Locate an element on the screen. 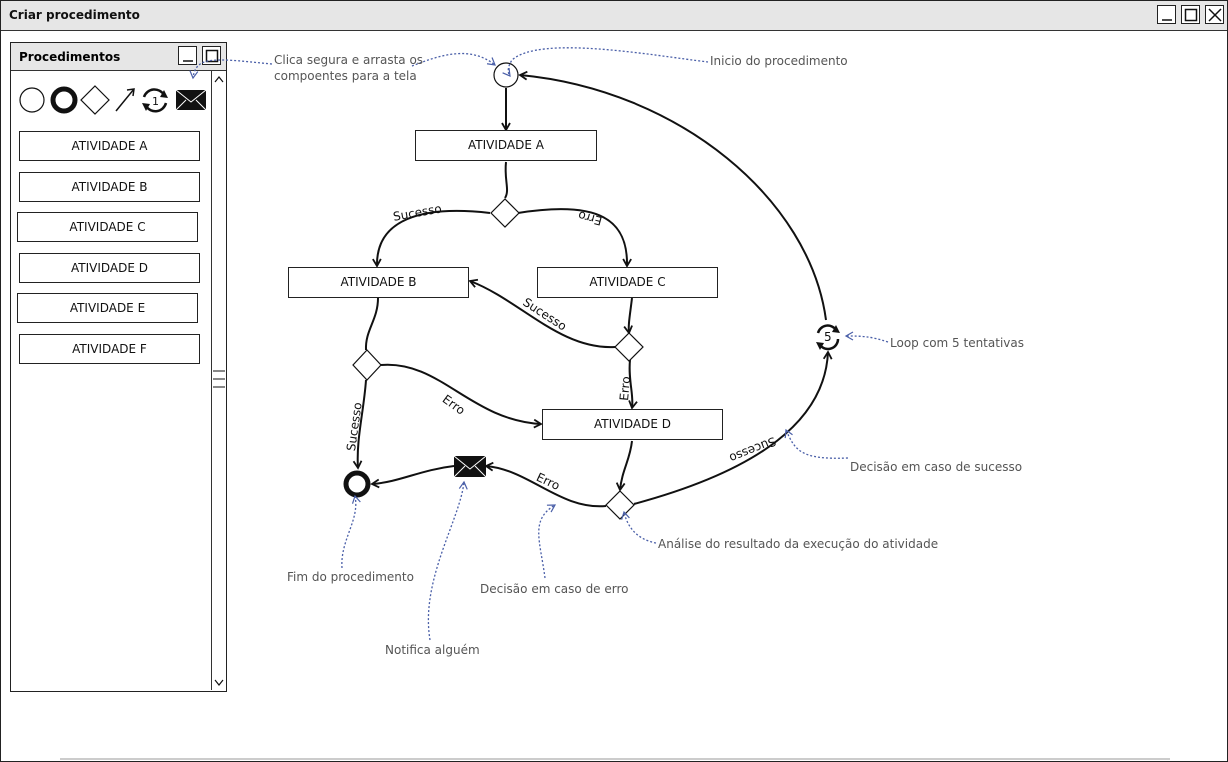  note-connector-success is located at coordinates (816, 443).